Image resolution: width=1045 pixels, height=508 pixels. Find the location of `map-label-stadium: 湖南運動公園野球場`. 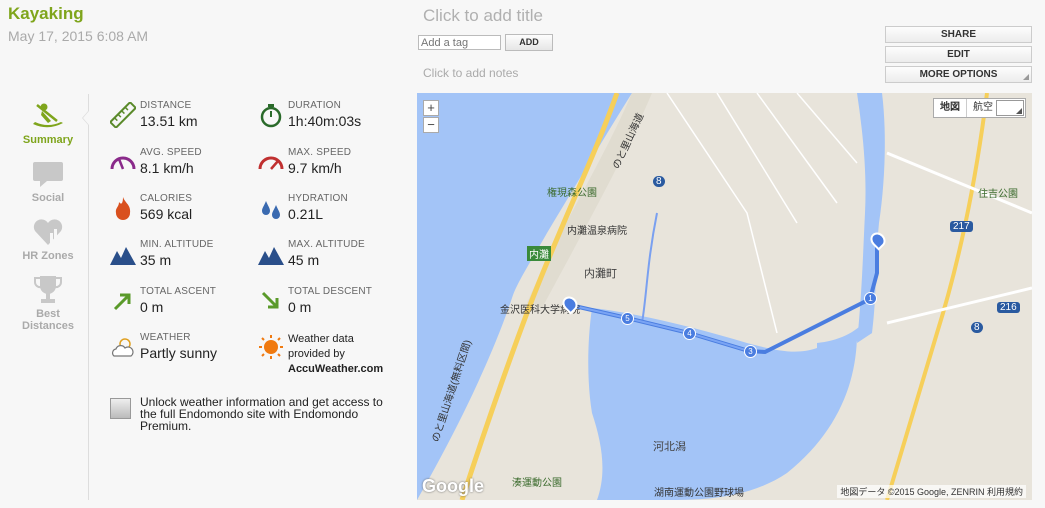

map-label-stadium: 湖南運動公園野球場 is located at coordinates (699, 493).